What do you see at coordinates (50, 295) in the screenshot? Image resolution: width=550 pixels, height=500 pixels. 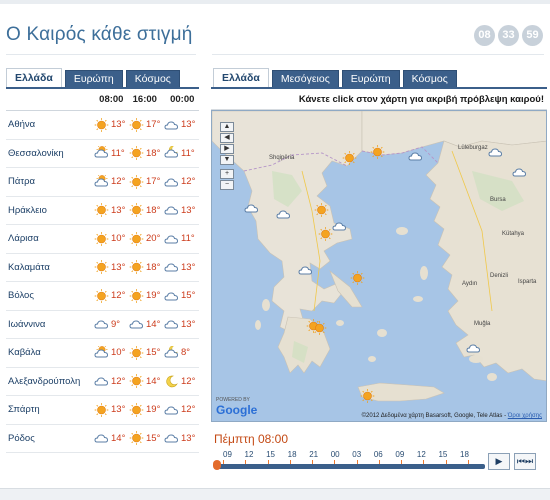 I see `city-name: Βόλος` at bounding box center [50, 295].